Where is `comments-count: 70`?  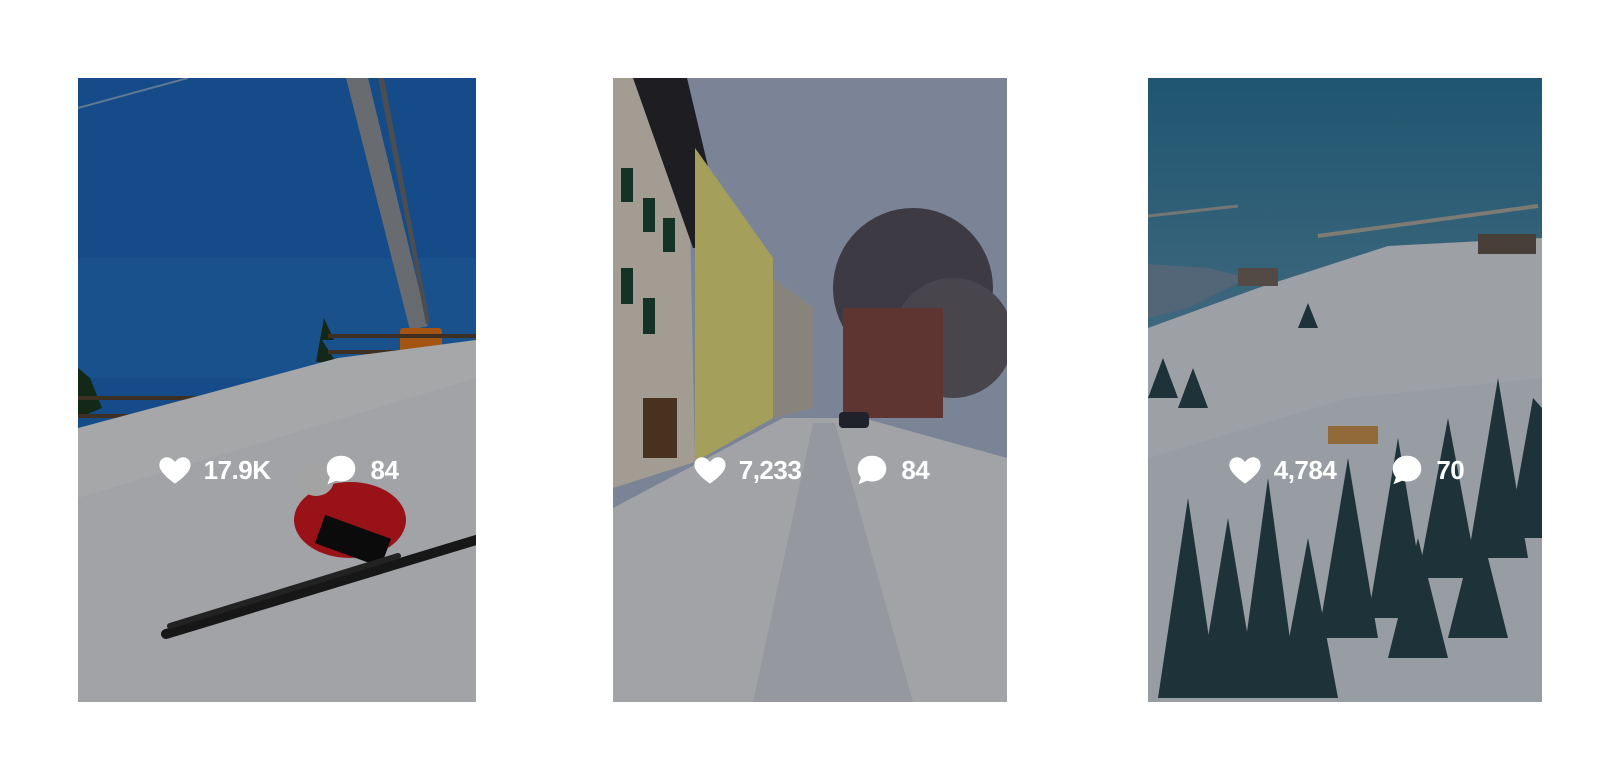
comments-count: 70 is located at coordinates (1450, 469).